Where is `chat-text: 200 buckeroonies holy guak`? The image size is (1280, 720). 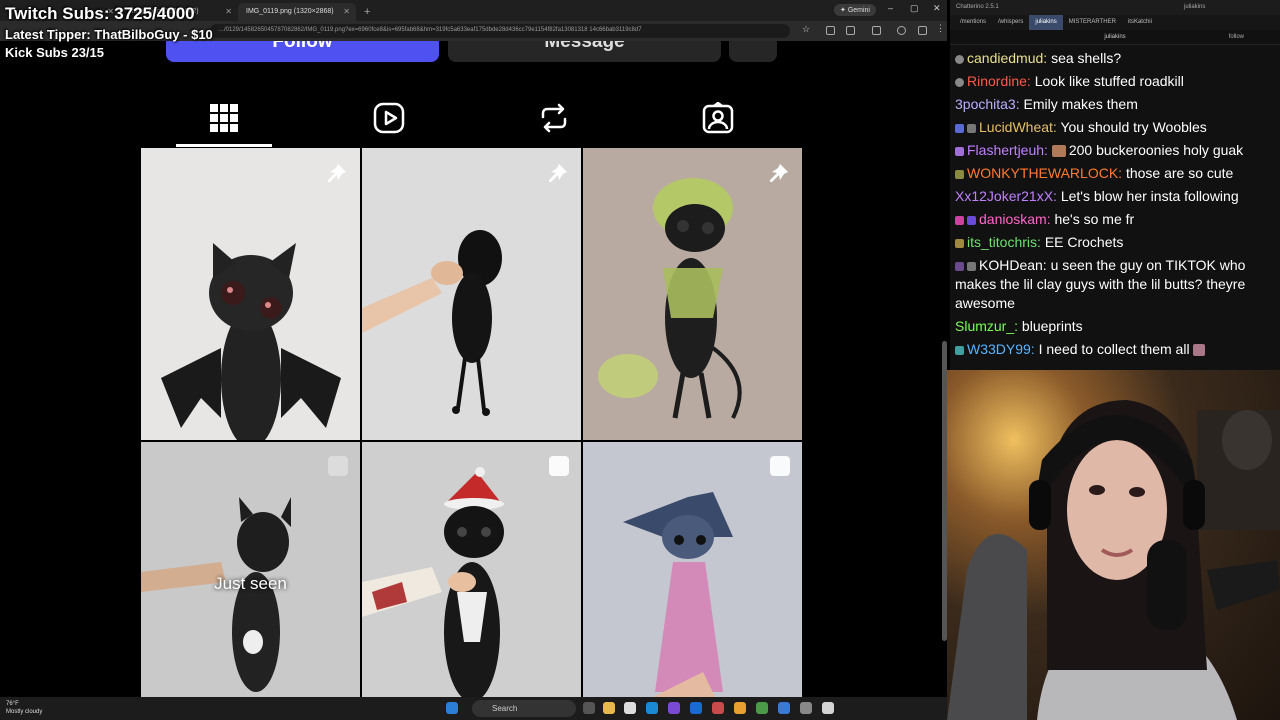
chat-text: 200 buckeroonies holy guak is located at coordinates (1156, 150).